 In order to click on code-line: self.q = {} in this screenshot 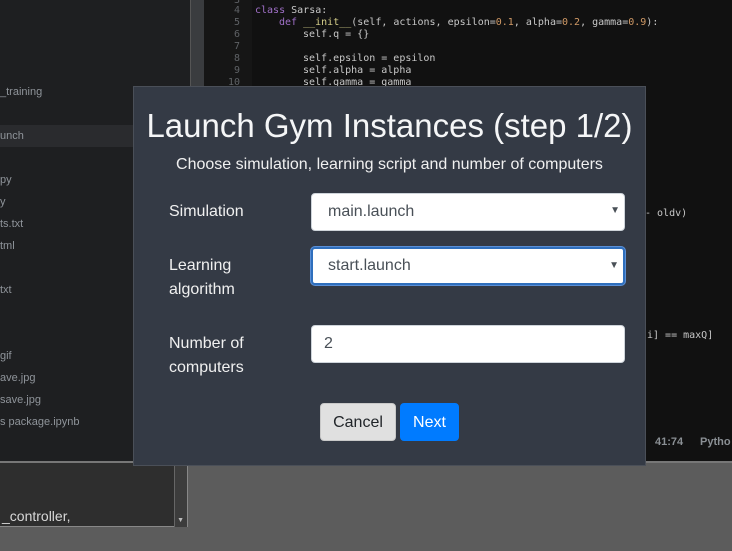, I will do `click(336, 34)`.